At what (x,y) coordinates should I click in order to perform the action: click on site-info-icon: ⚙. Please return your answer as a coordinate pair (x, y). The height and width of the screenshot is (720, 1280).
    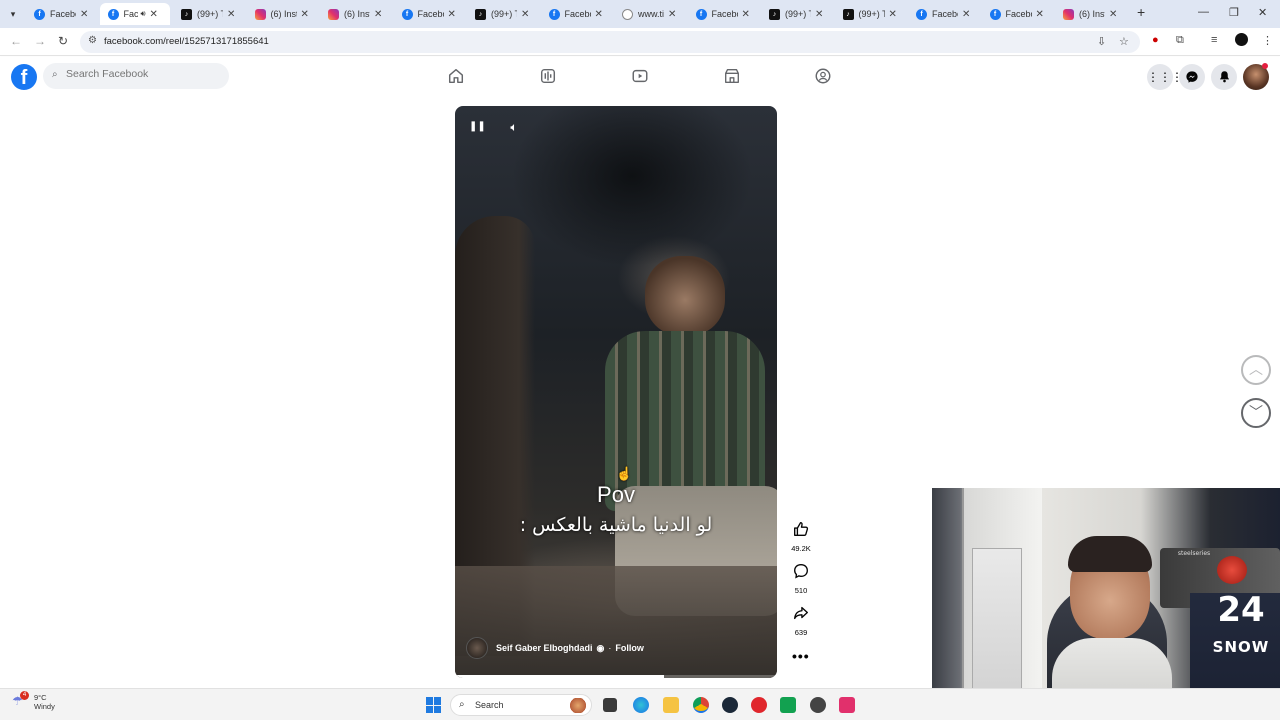
    Looking at the image, I should click on (92, 40).